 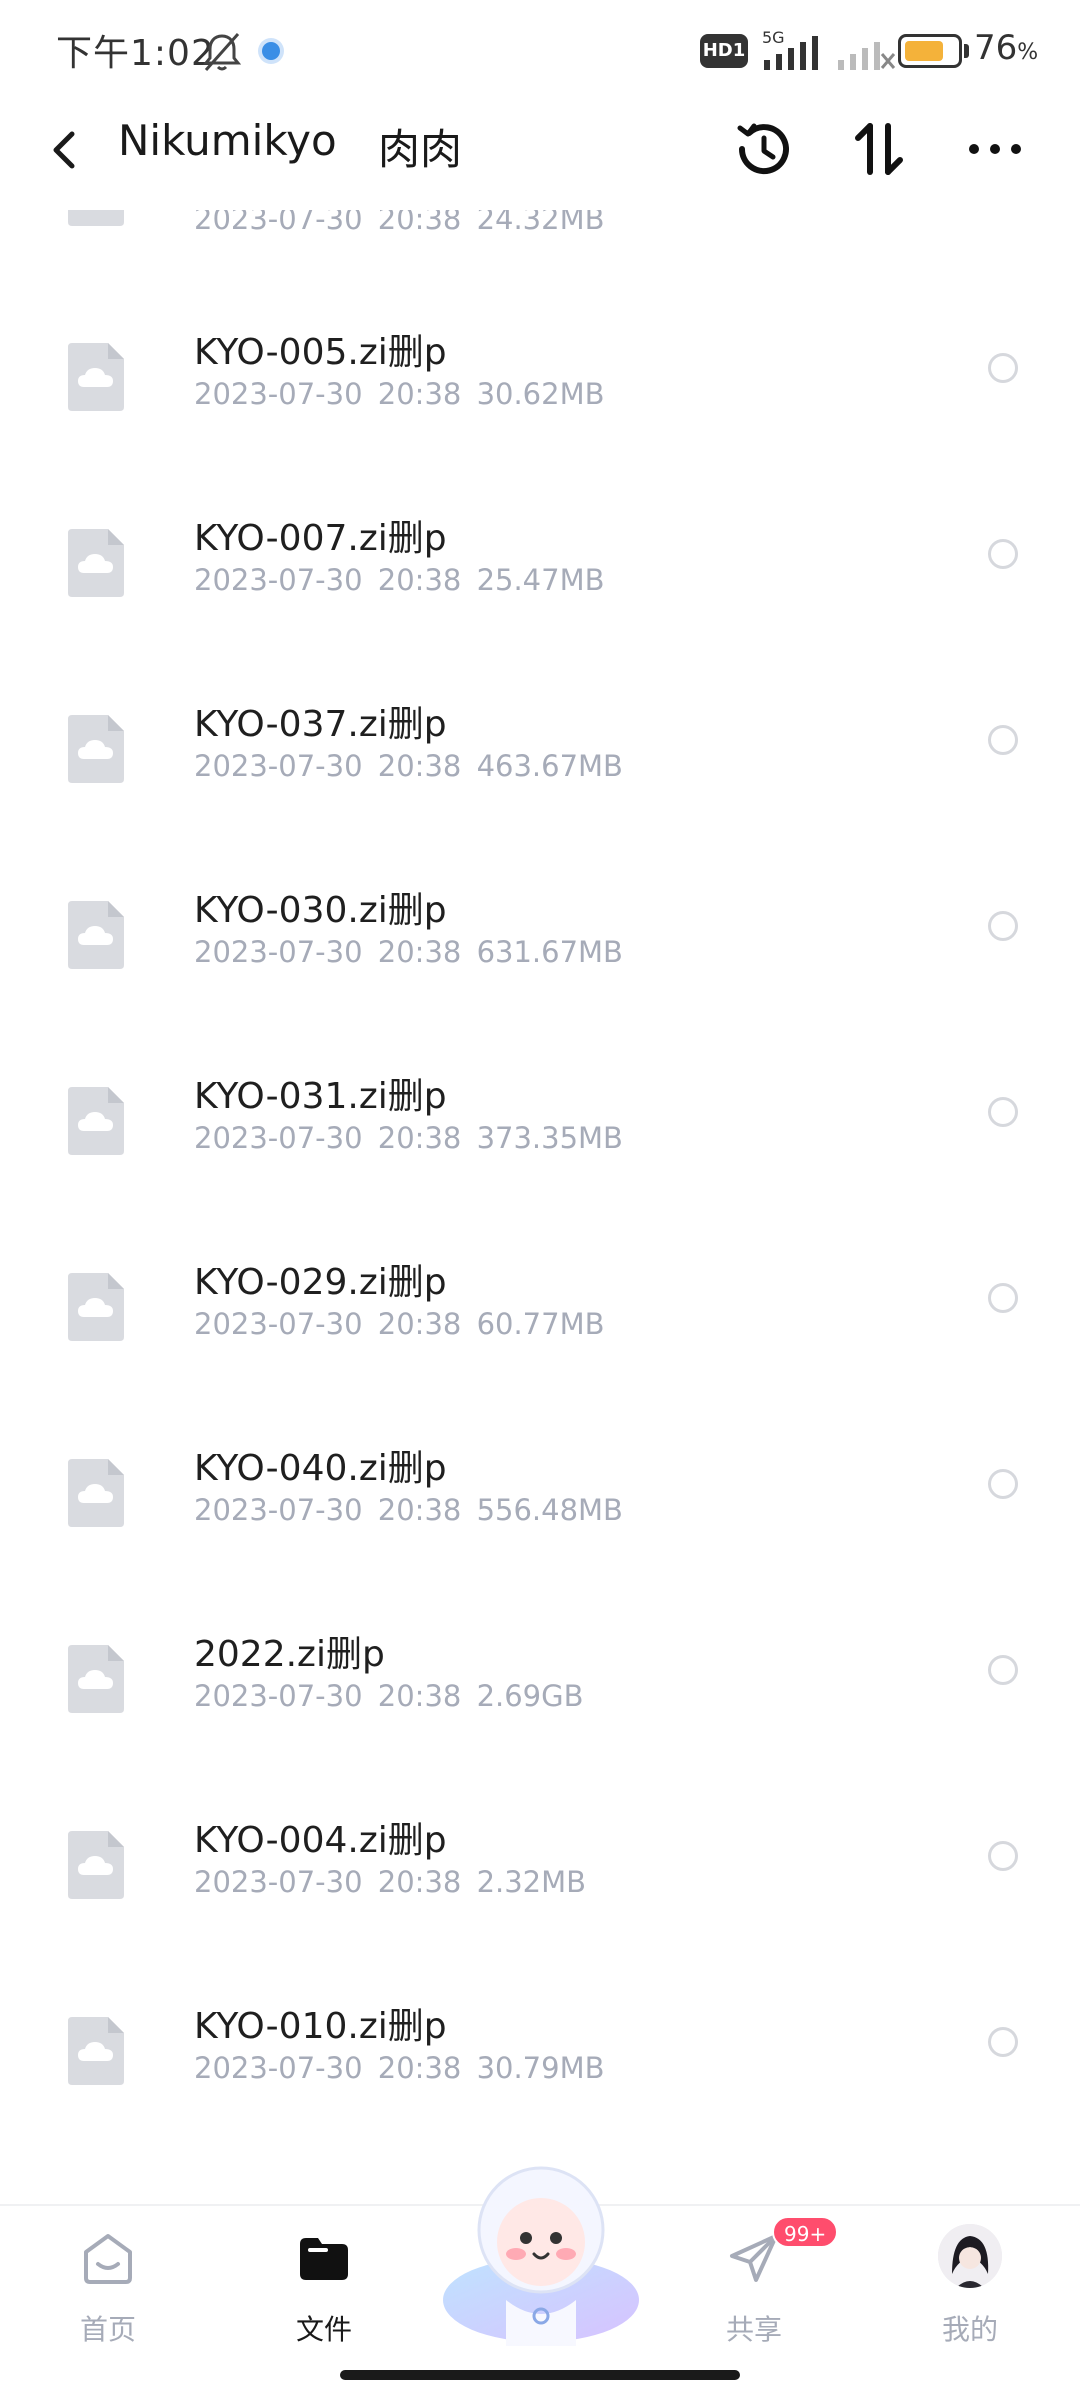 What do you see at coordinates (324, 2259) in the screenshot?
I see `folder-icon` at bounding box center [324, 2259].